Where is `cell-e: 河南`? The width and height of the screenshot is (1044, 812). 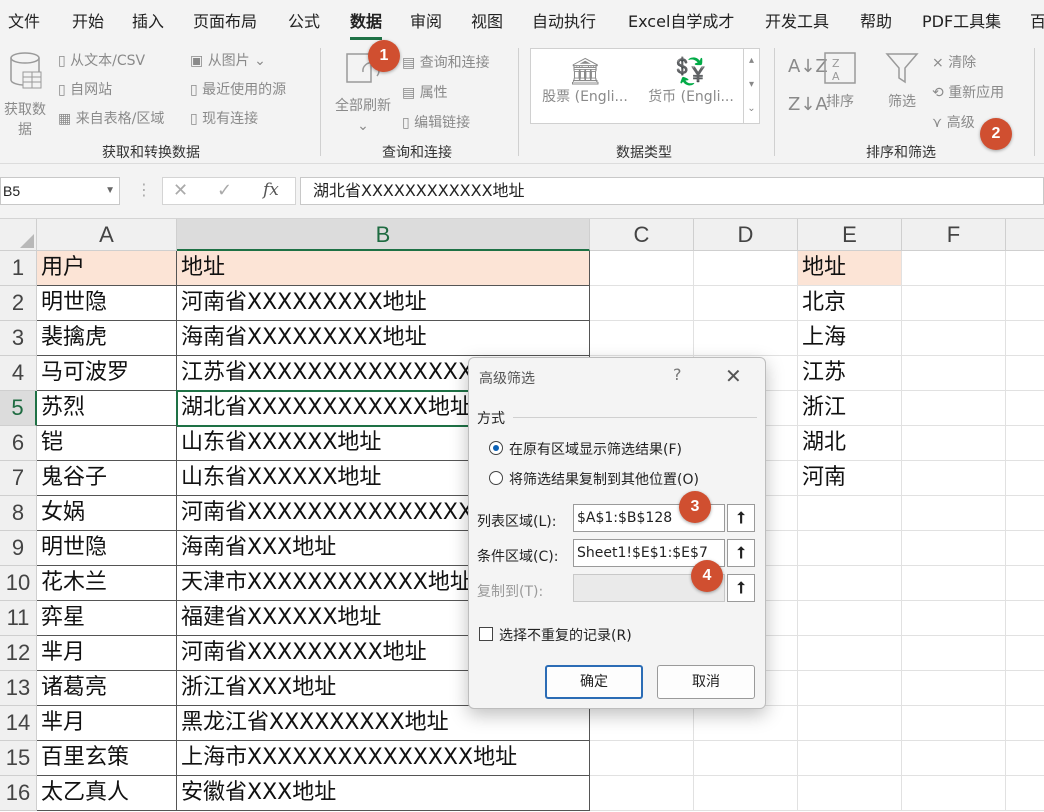
cell-e: 河南 is located at coordinates (850, 478).